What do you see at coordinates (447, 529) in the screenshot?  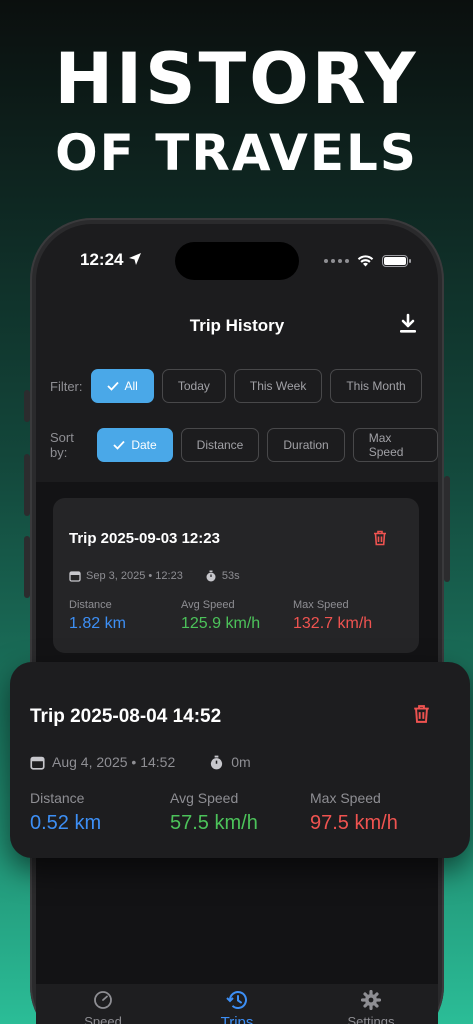 I see `phone-power-button` at bounding box center [447, 529].